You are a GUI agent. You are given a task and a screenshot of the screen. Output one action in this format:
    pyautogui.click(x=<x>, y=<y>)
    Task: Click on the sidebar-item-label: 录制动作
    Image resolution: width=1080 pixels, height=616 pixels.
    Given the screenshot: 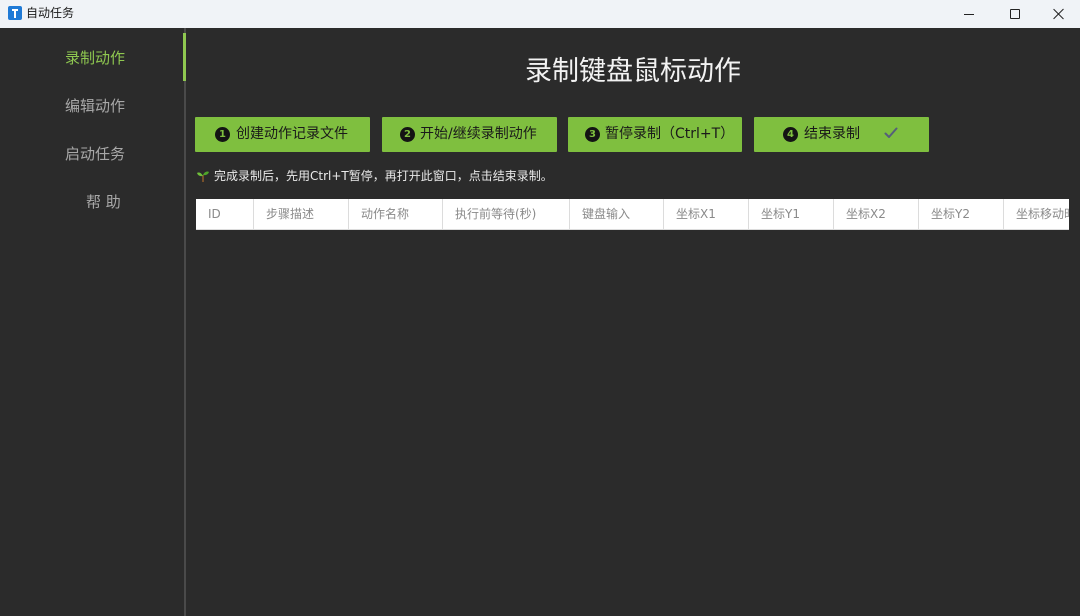 What is the action you would take?
    pyautogui.click(x=95, y=58)
    